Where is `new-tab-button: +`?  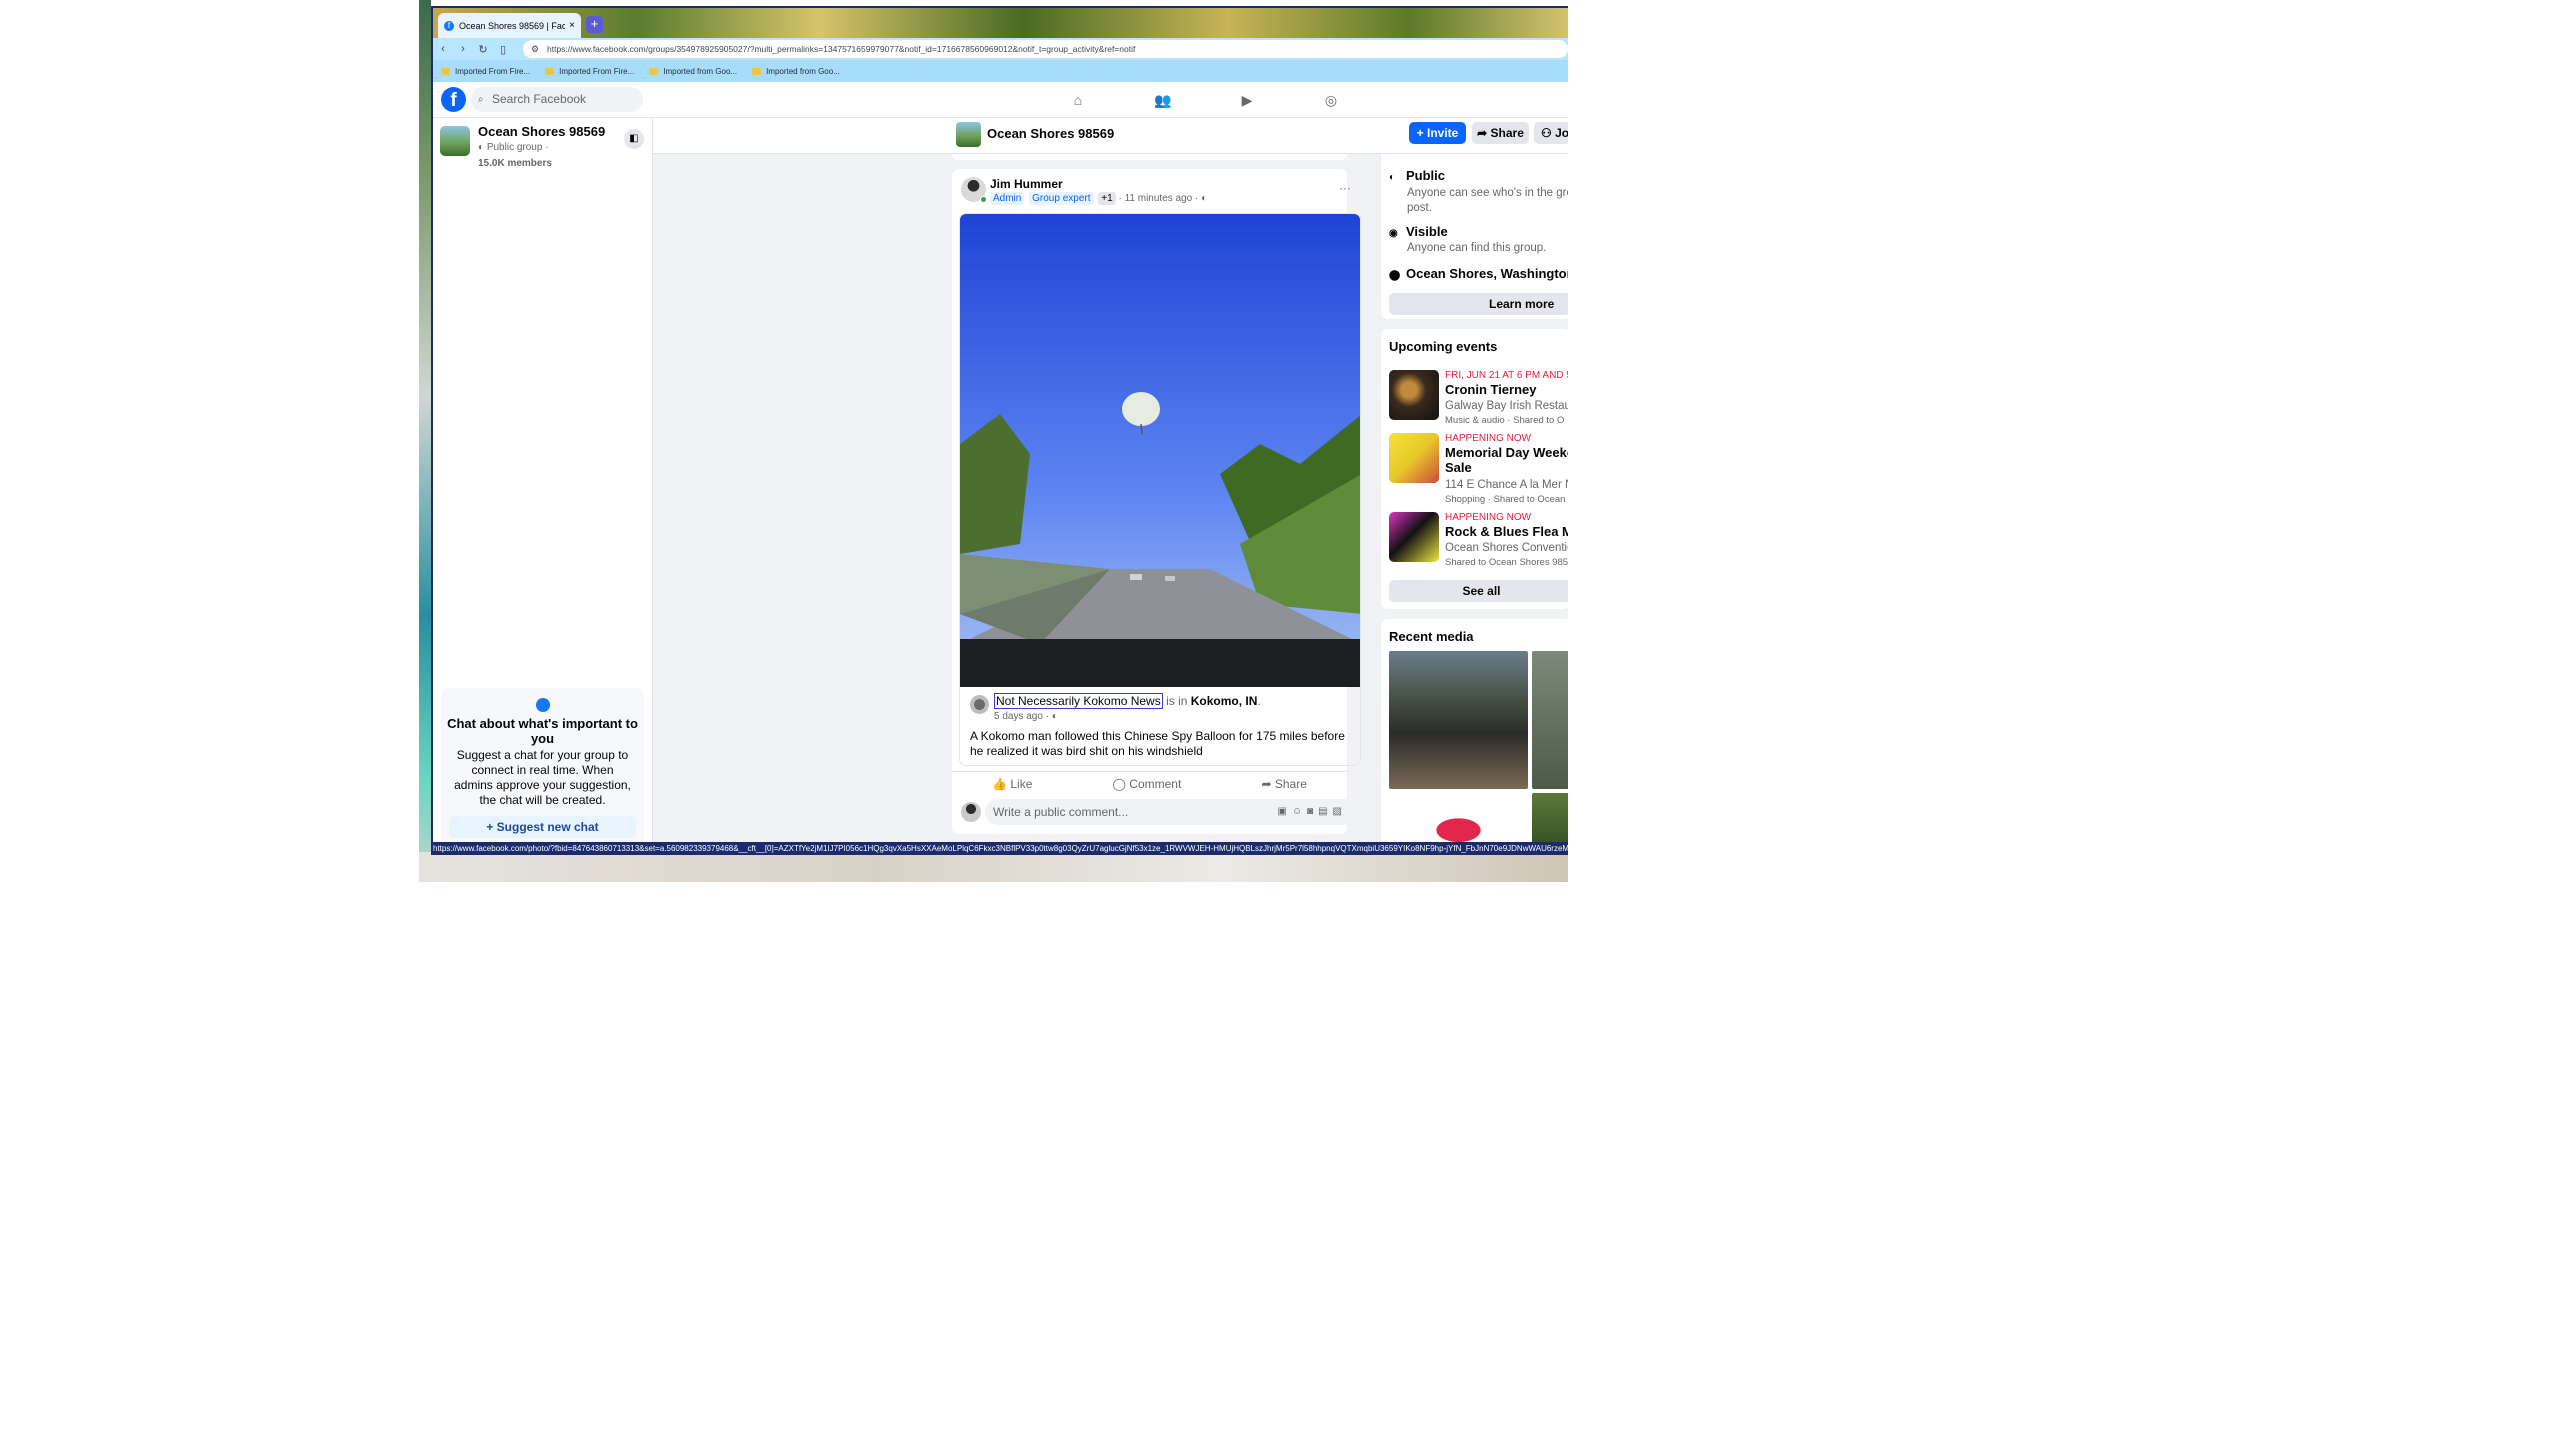
new-tab-button: + is located at coordinates (594, 24).